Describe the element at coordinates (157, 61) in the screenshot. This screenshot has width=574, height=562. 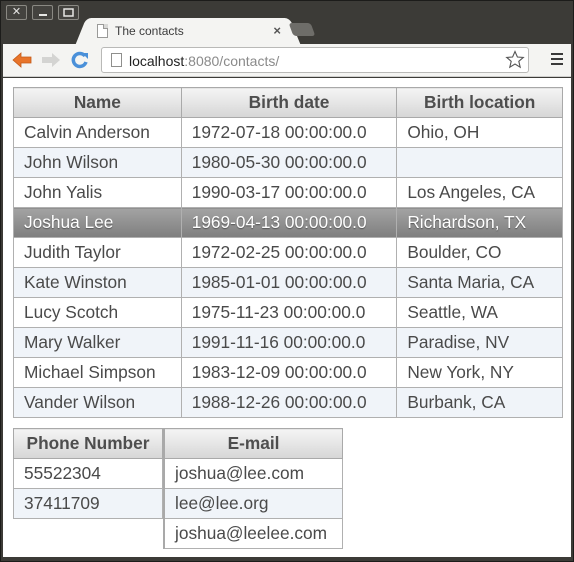
I see `url-host: localhost` at that location.